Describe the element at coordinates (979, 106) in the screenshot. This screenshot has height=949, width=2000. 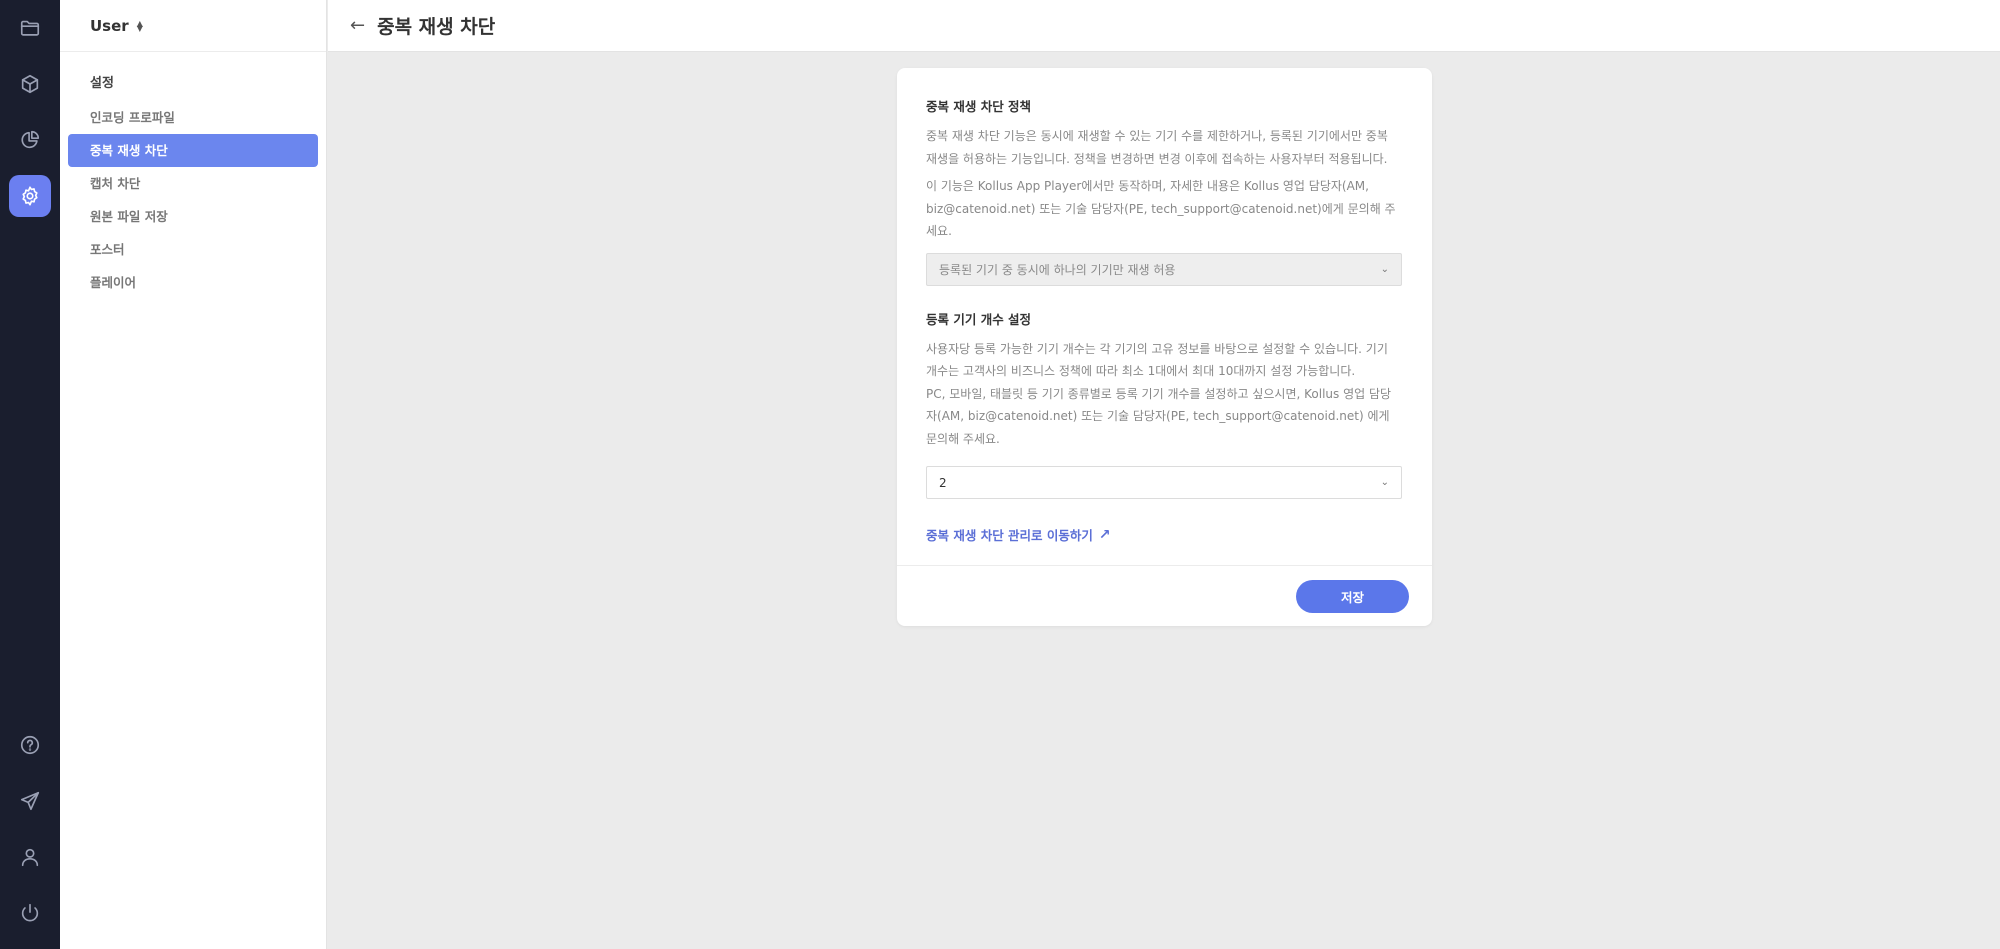
I see `policy-title: 중복 재생 차단 정책` at that location.